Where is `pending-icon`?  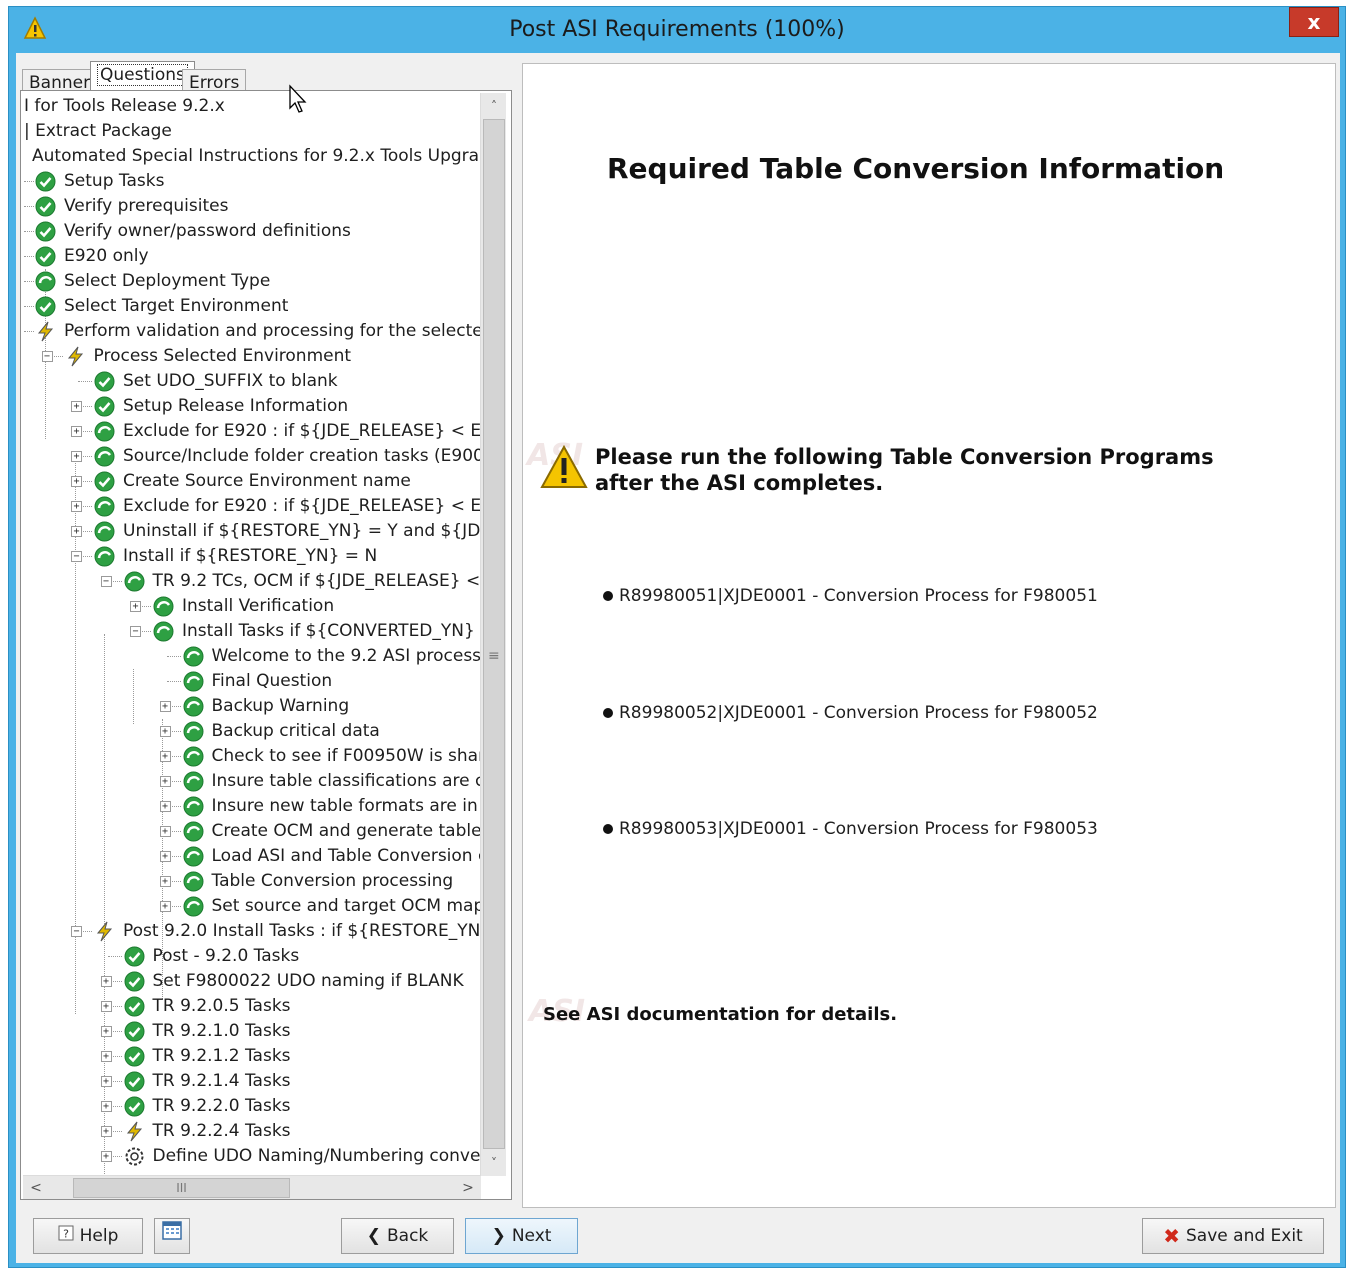 pending-icon is located at coordinates (193, 906).